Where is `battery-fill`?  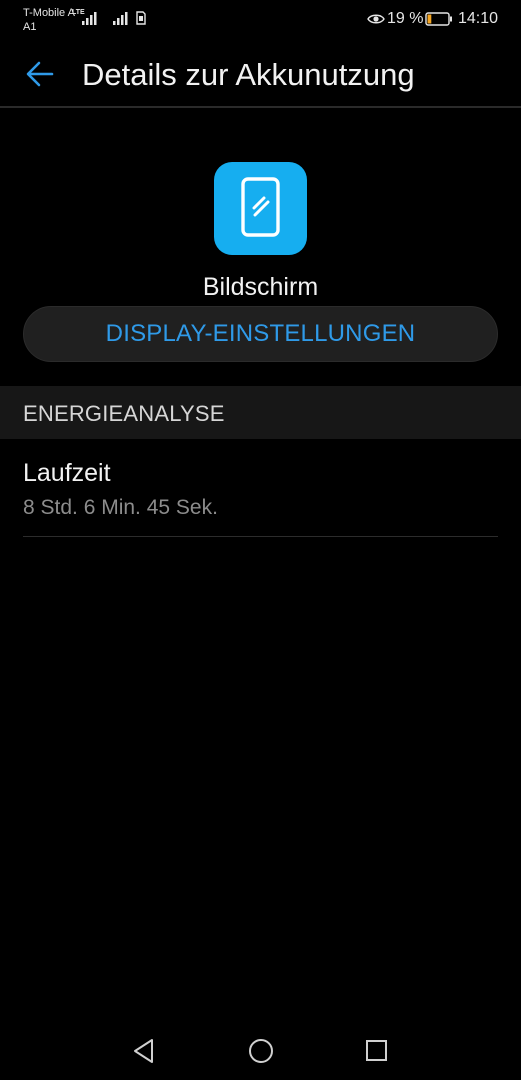 battery-fill is located at coordinates (429, 19).